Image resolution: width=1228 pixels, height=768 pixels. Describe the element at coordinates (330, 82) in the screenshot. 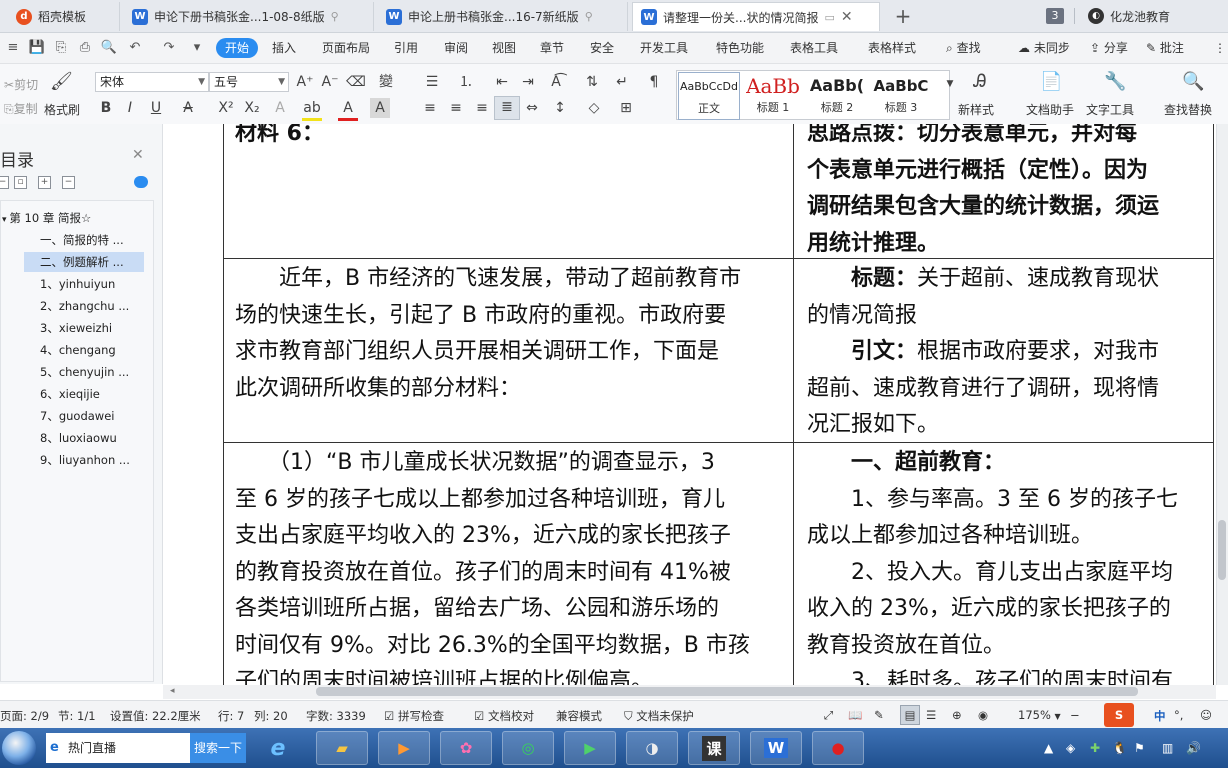

I see `shrink-font-icon: A⁻` at that location.